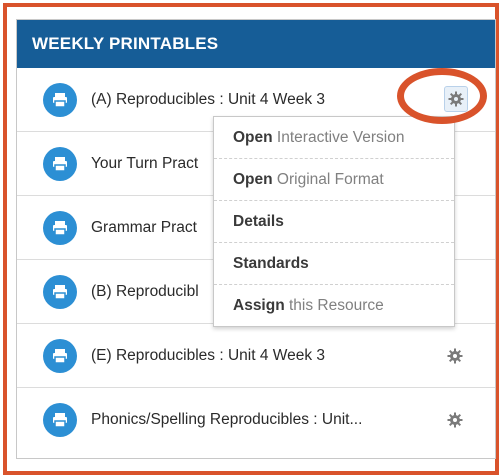  What do you see at coordinates (208, 356) in the screenshot?
I see `list-item-label: (E) Reproducibles : Unit 4 Week 3` at bounding box center [208, 356].